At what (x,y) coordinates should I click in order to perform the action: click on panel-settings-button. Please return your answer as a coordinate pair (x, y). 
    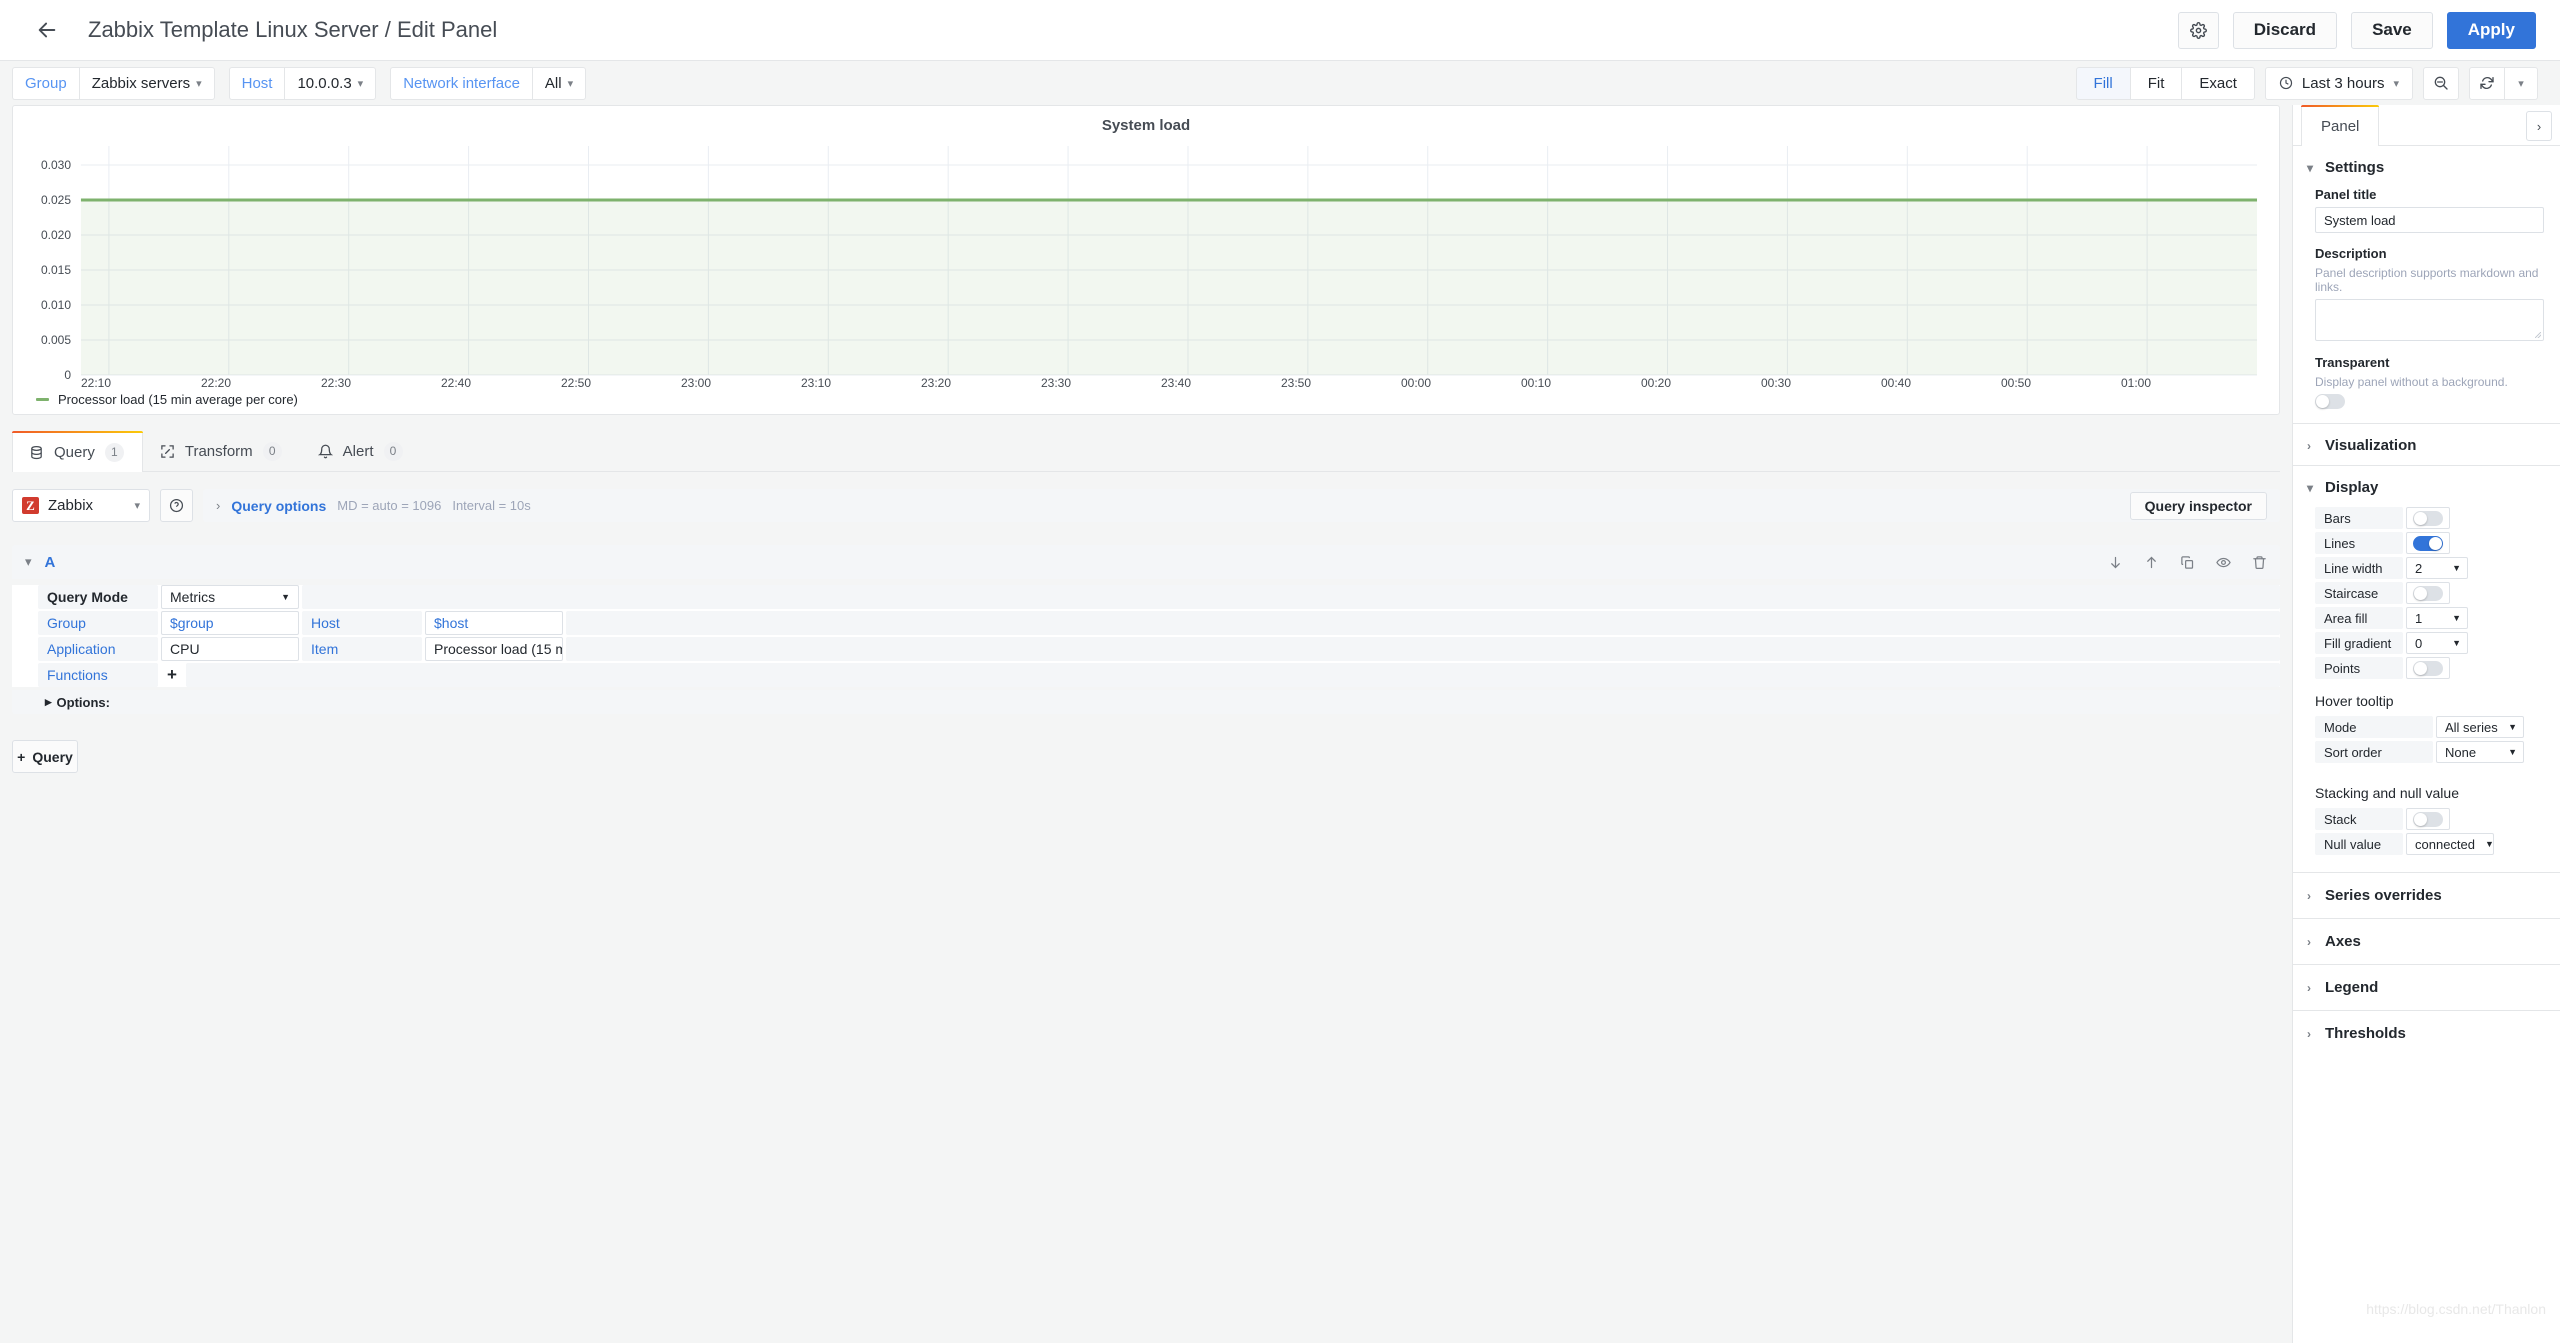
    Looking at the image, I should click on (2198, 30).